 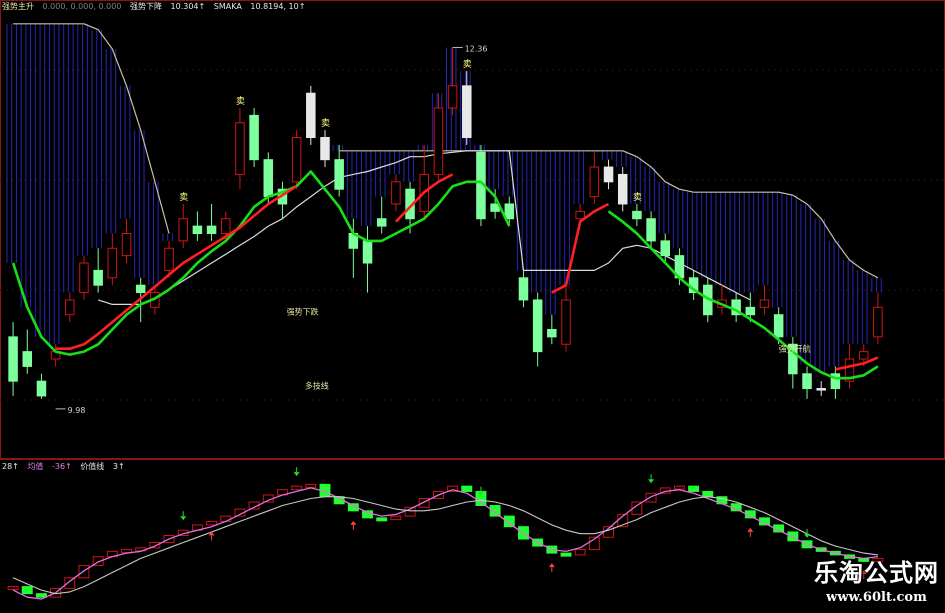 I want to click on line-label-2: 多技线, so click(x=317, y=386).